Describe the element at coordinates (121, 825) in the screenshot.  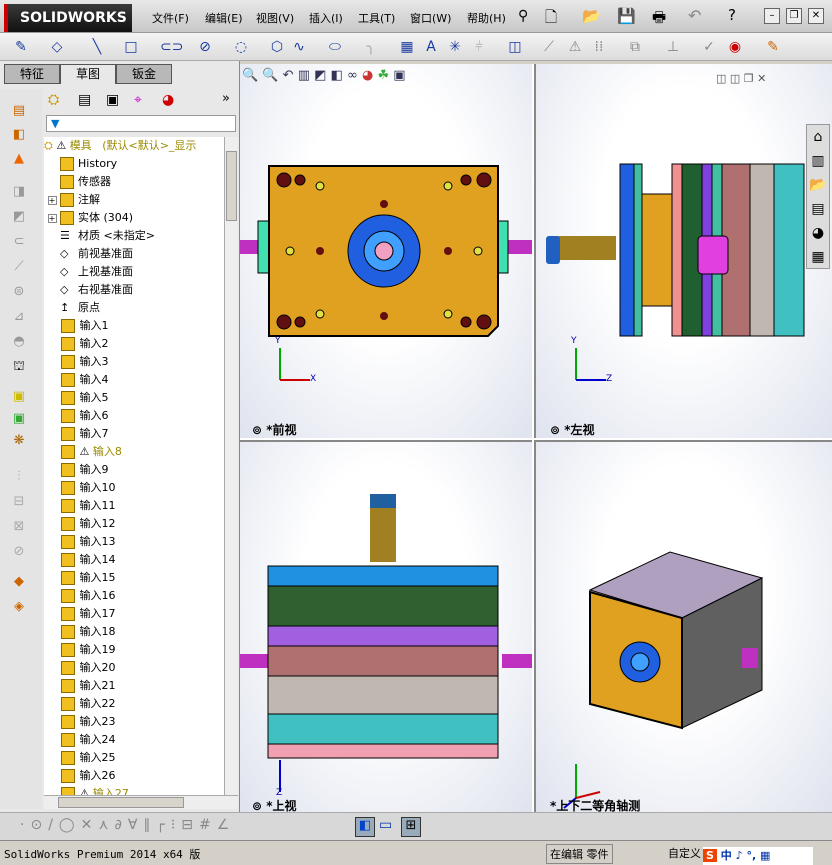
I see `coincident-icon: ∂` at that location.